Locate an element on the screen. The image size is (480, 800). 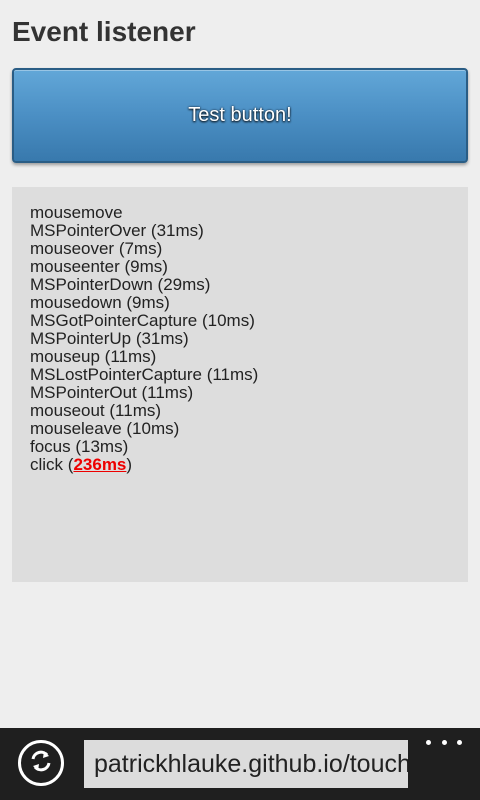
log-line: MSPointerUp (31ms) is located at coordinates (109, 338).